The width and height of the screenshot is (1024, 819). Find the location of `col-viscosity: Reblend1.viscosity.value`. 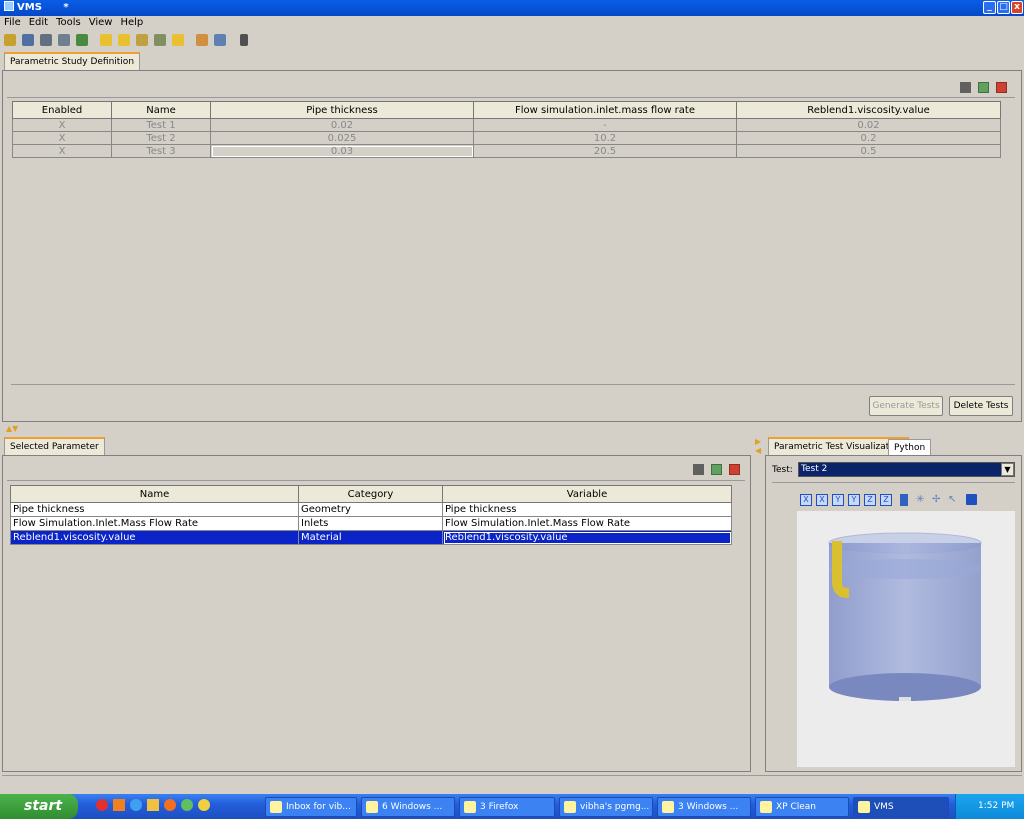

col-viscosity: Reblend1.viscosity.value is located at coordinates (868, 110).